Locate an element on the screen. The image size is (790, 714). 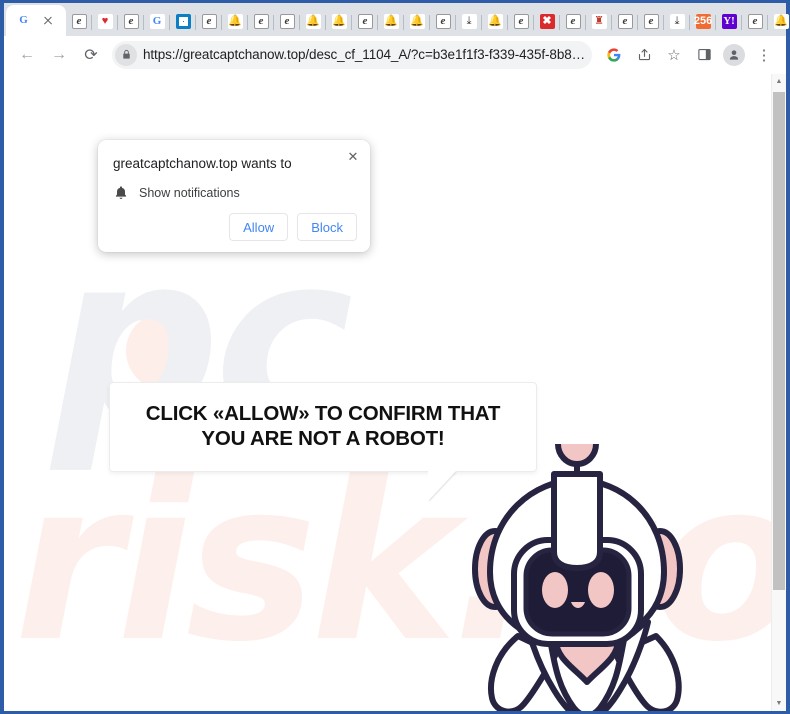
profile-avatar is located at coordinates (734, 55).